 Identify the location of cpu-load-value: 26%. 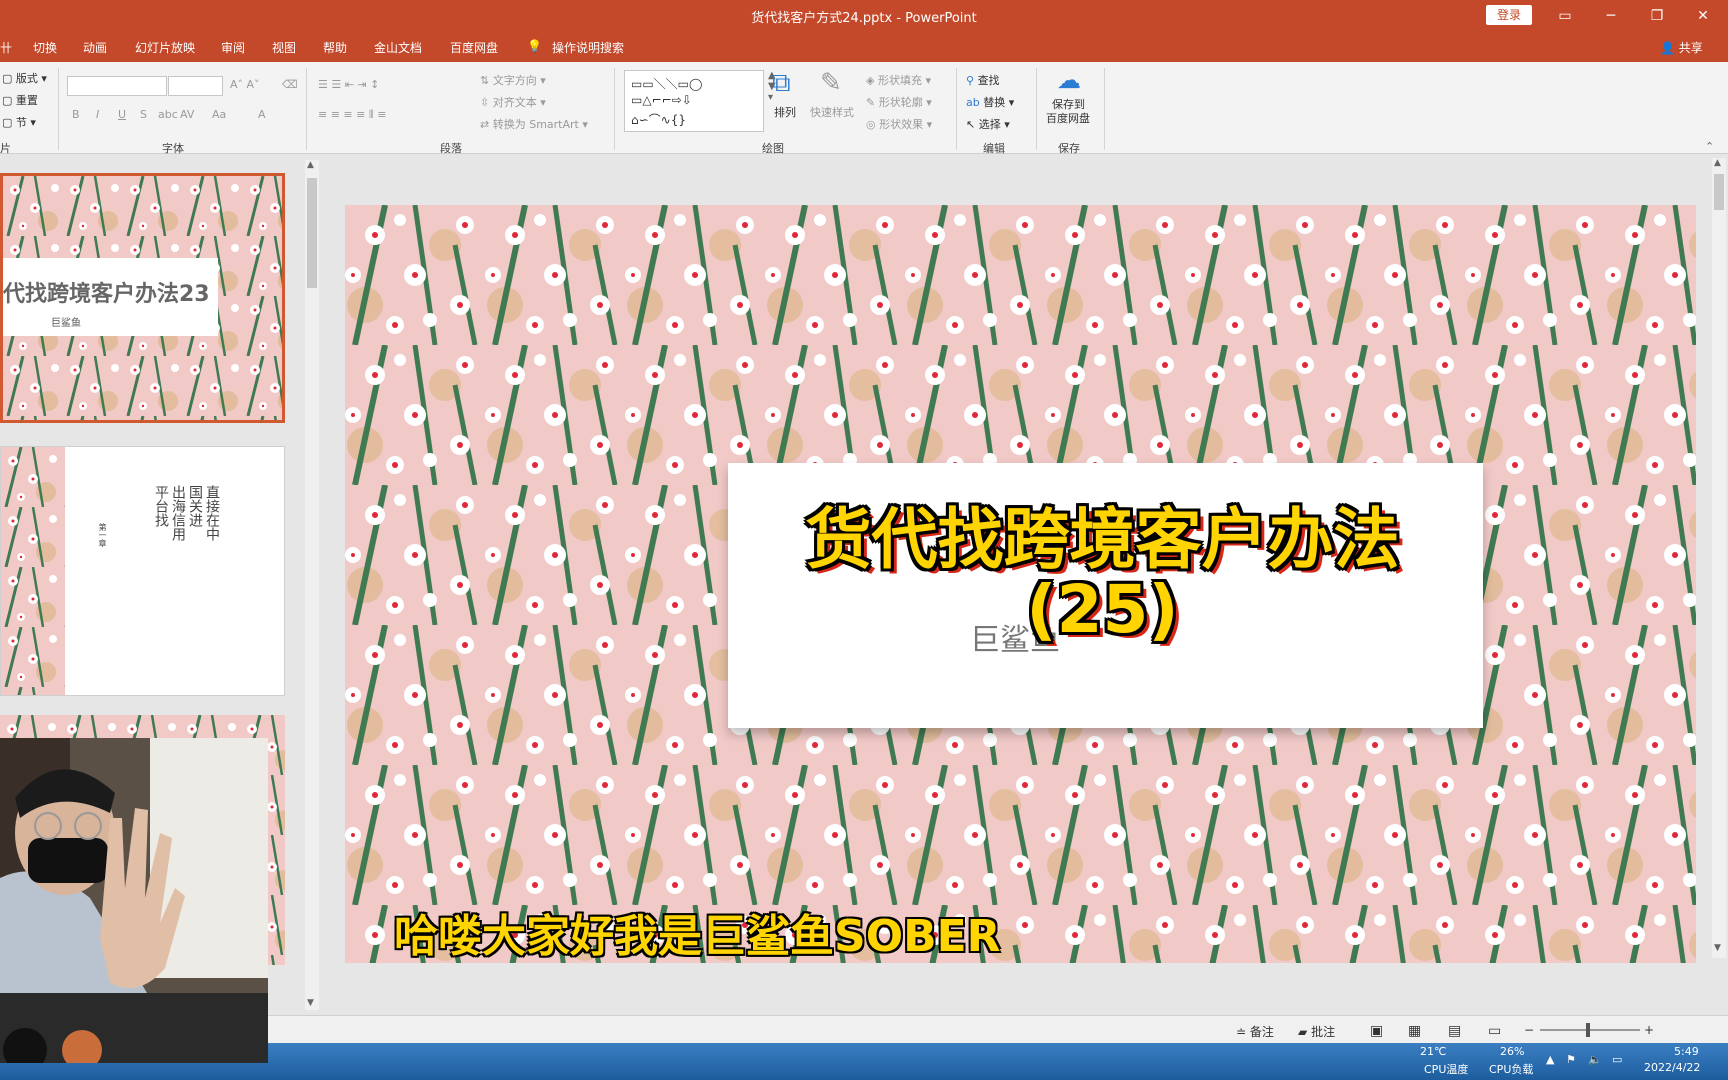
(1512, 1051).